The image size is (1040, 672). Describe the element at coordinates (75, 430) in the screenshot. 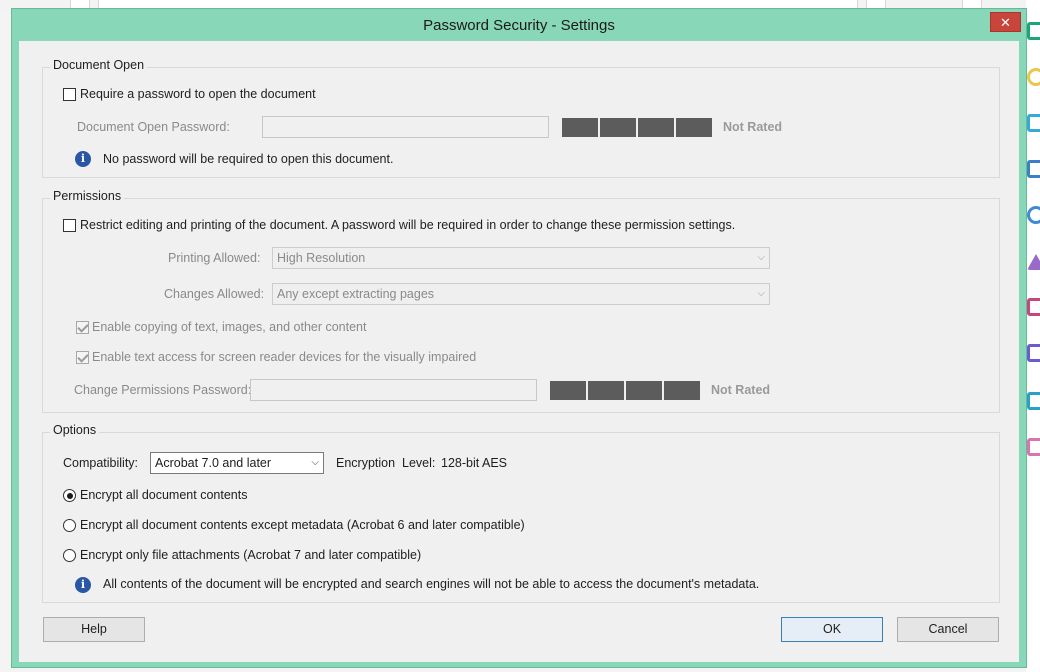

I see `group-label-options: Options` at that location.